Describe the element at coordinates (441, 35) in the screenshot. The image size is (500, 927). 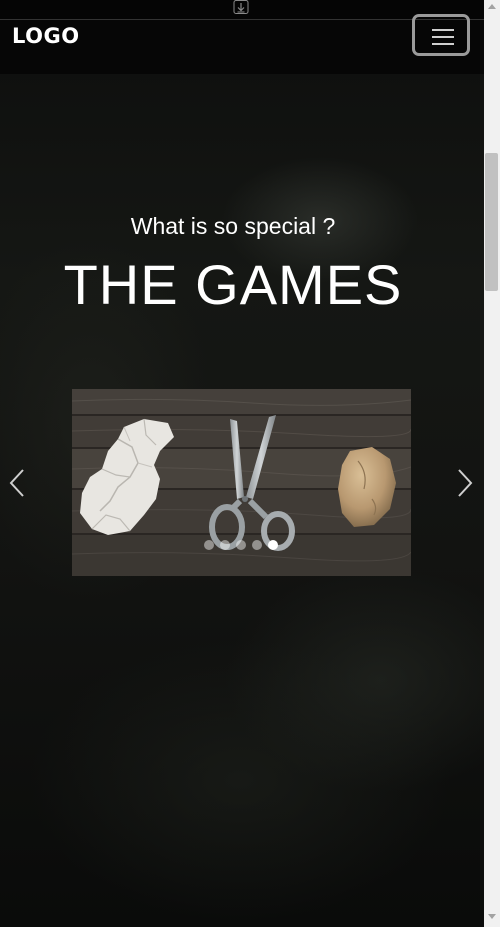
I see `menu-toggle-button` at that location.